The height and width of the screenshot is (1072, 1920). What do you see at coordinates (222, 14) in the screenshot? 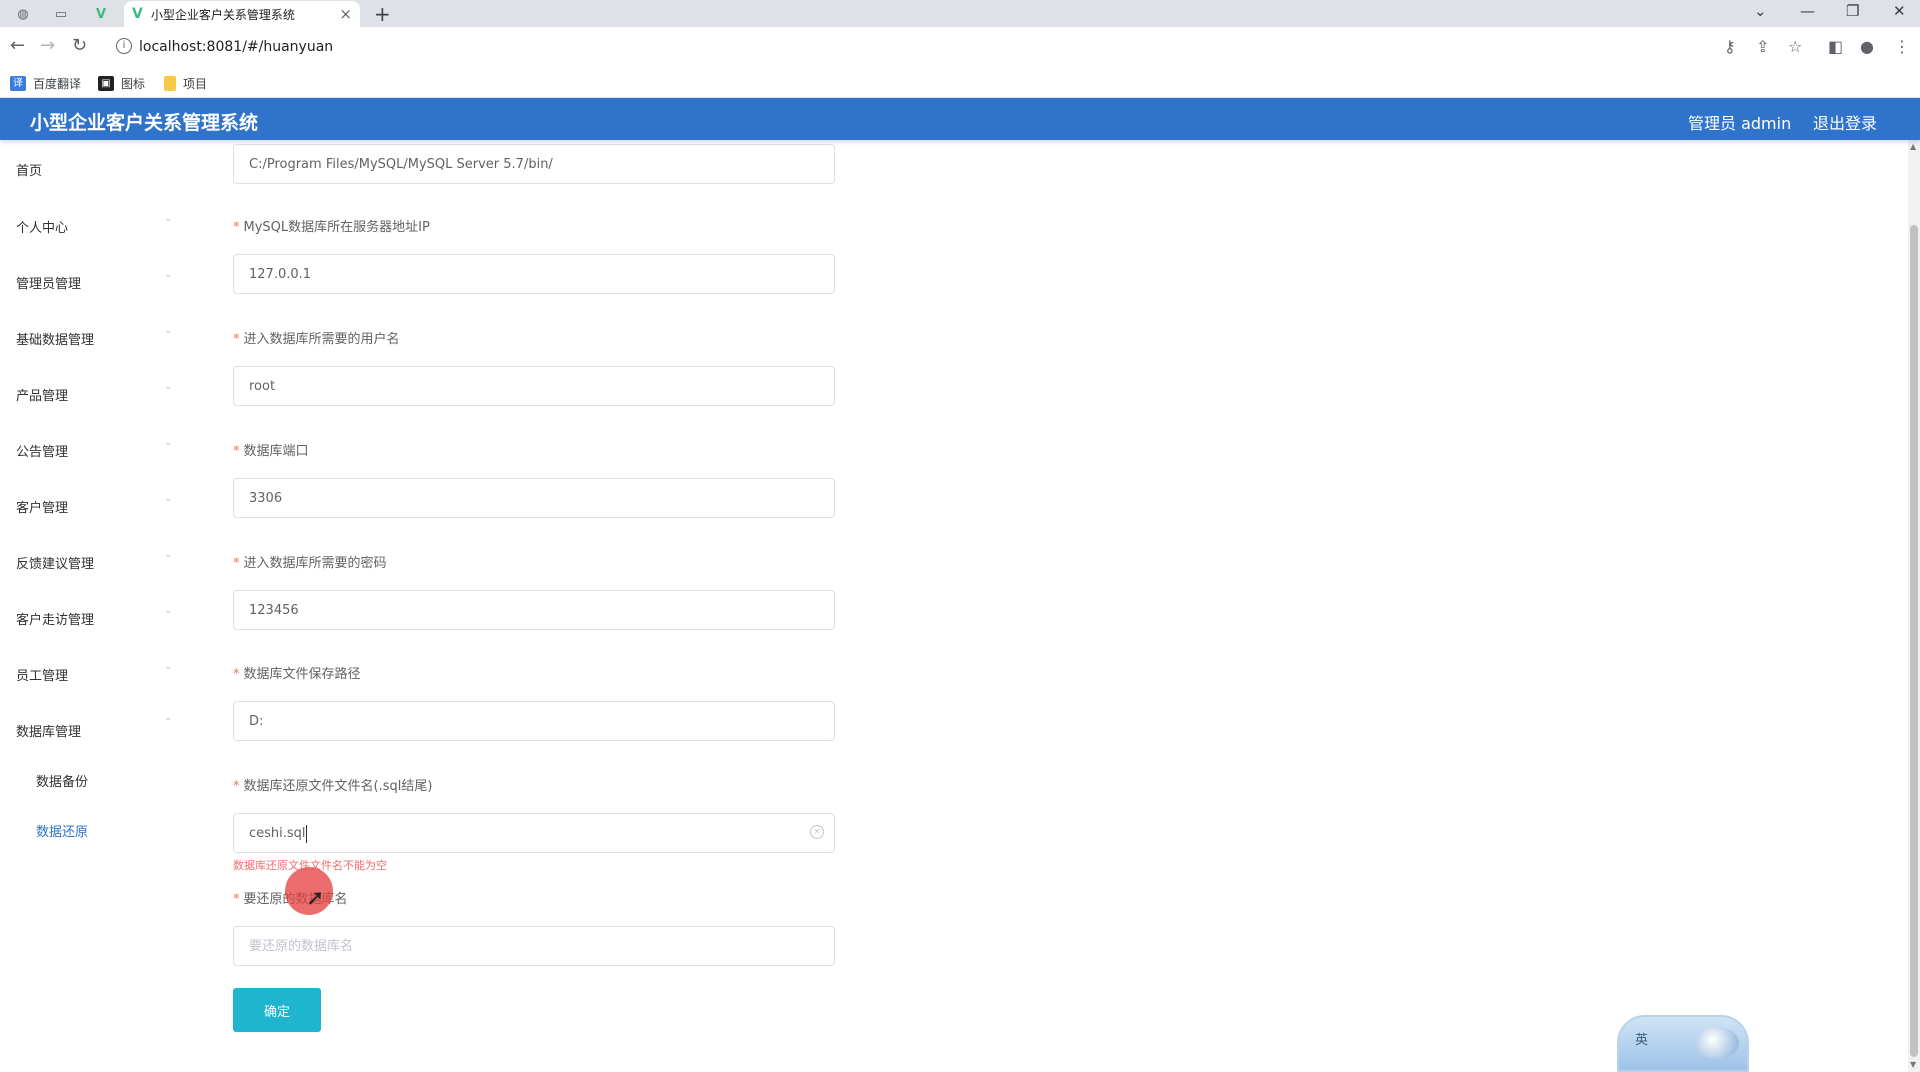
I see `tab-title: 小型企业客户关系管理系统` at bounding box center [222, 14].